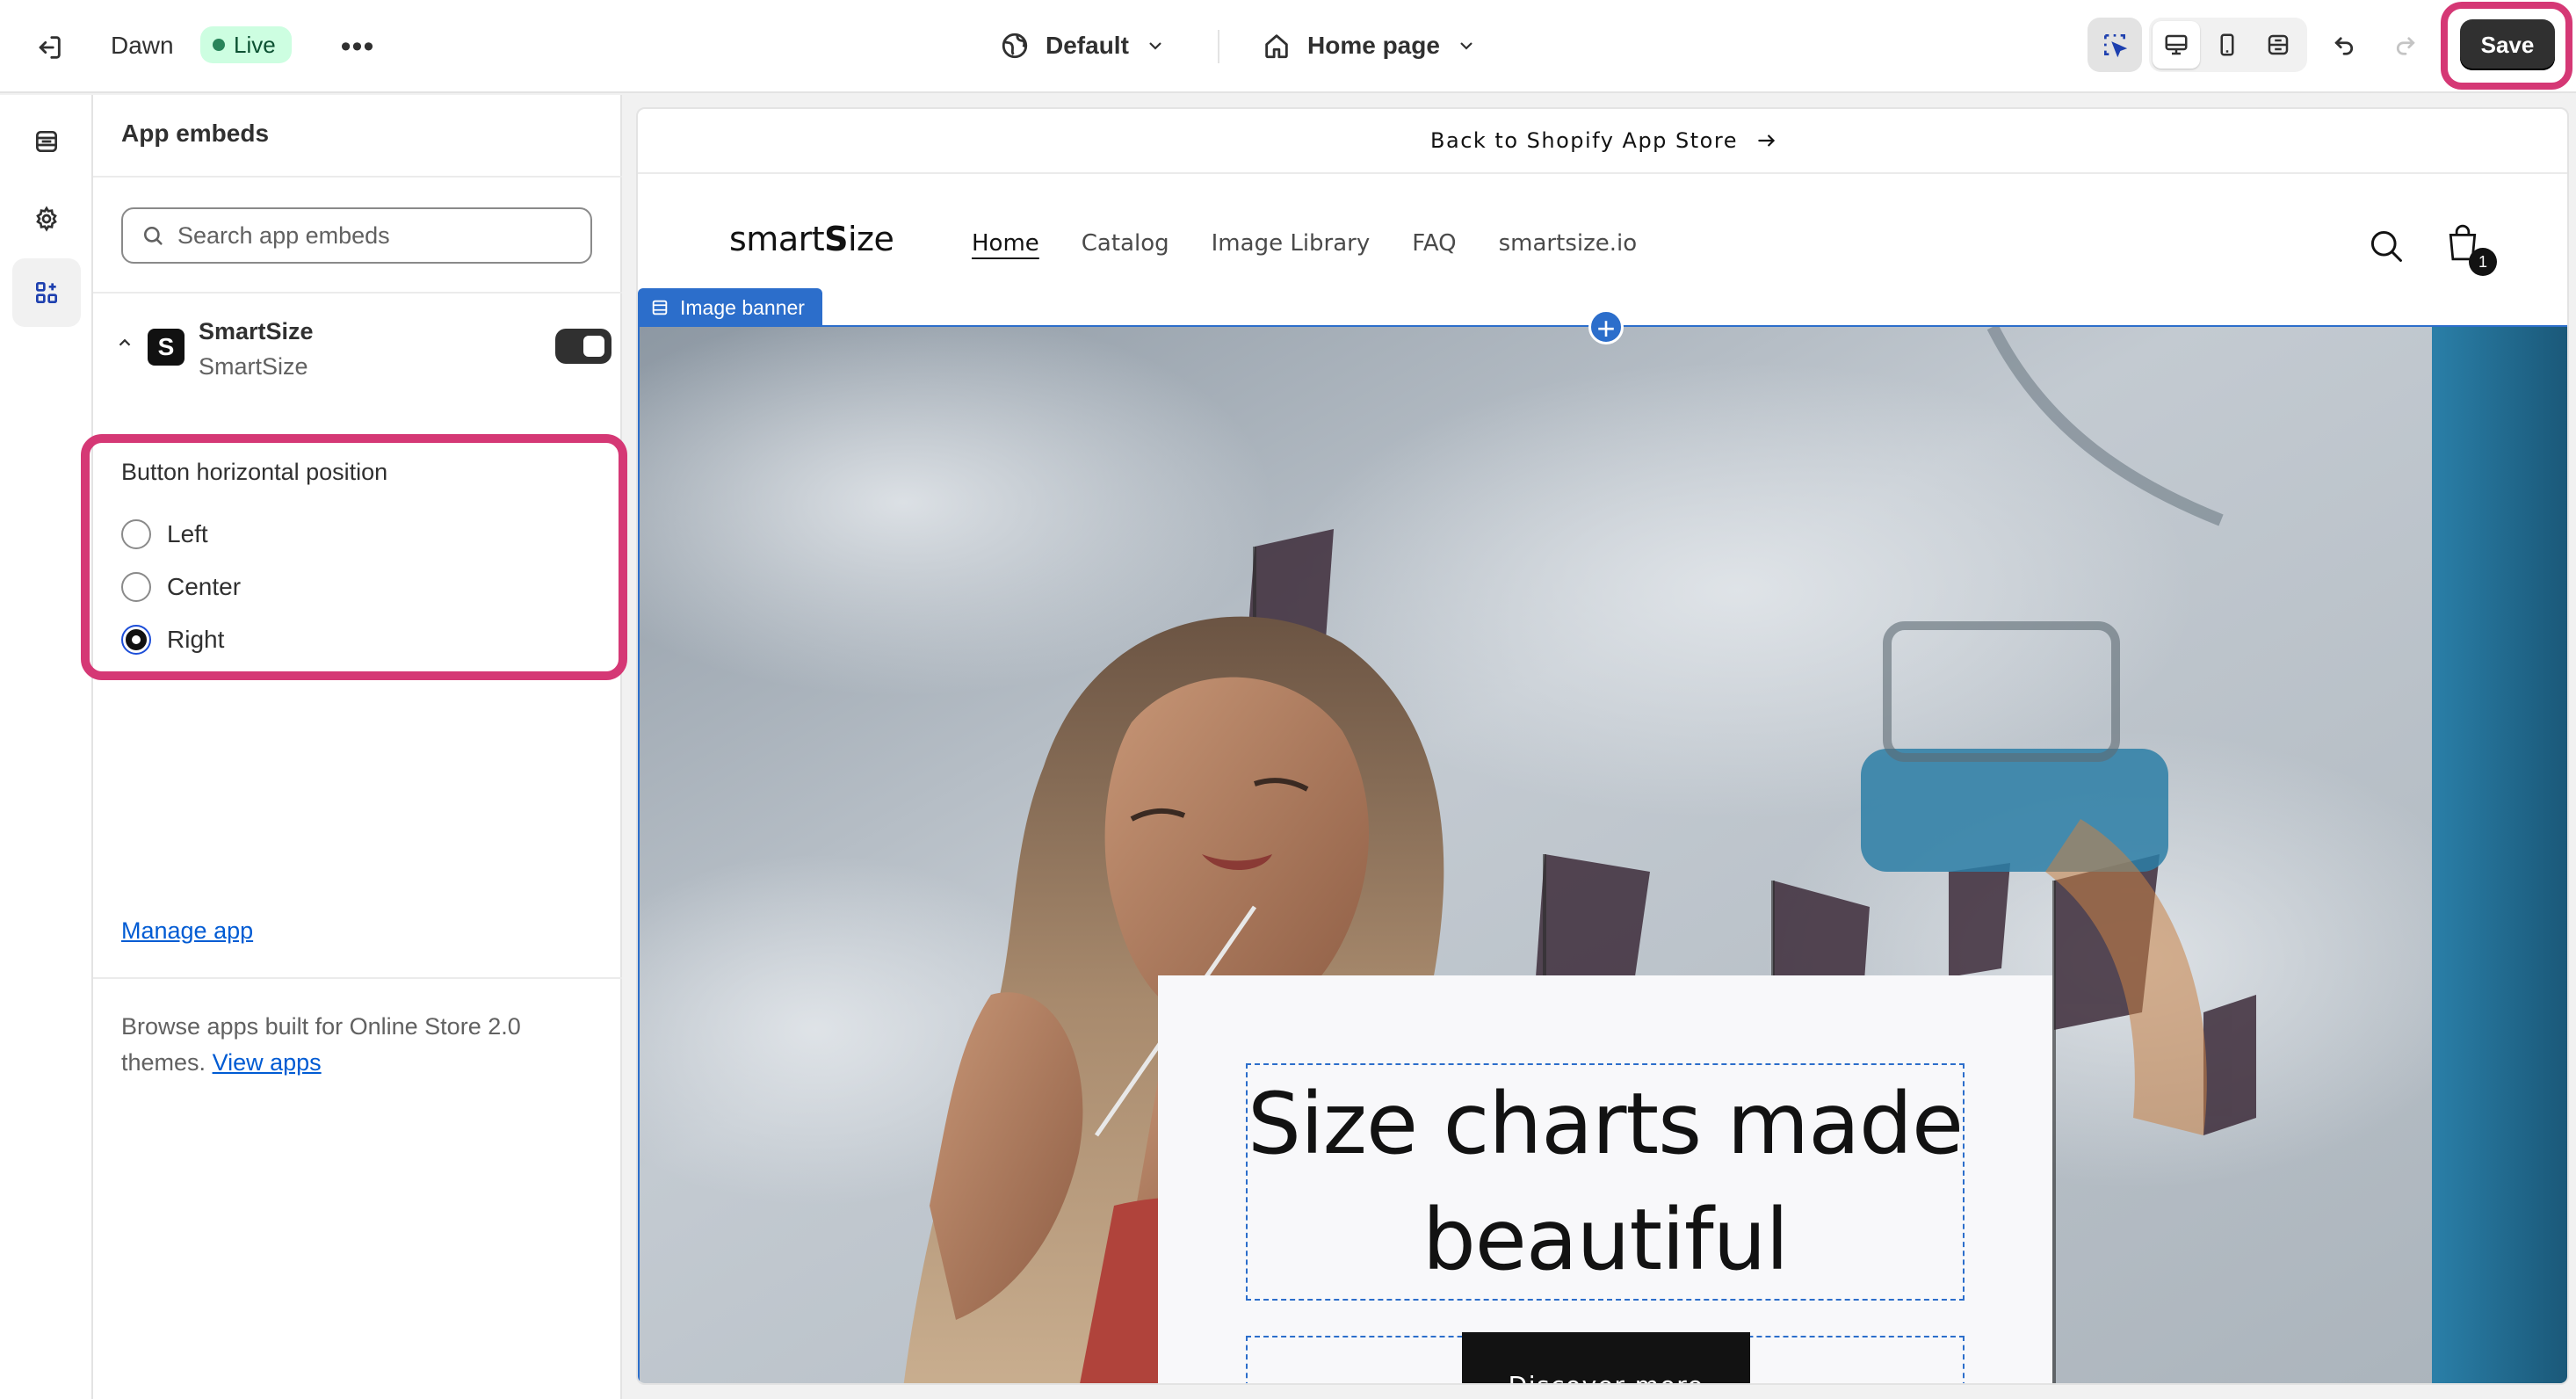  What do you see at coordinates (187, 931) in the screenshot?
I see `manage-app-link: Manage app` at bounding box center [187, 931].